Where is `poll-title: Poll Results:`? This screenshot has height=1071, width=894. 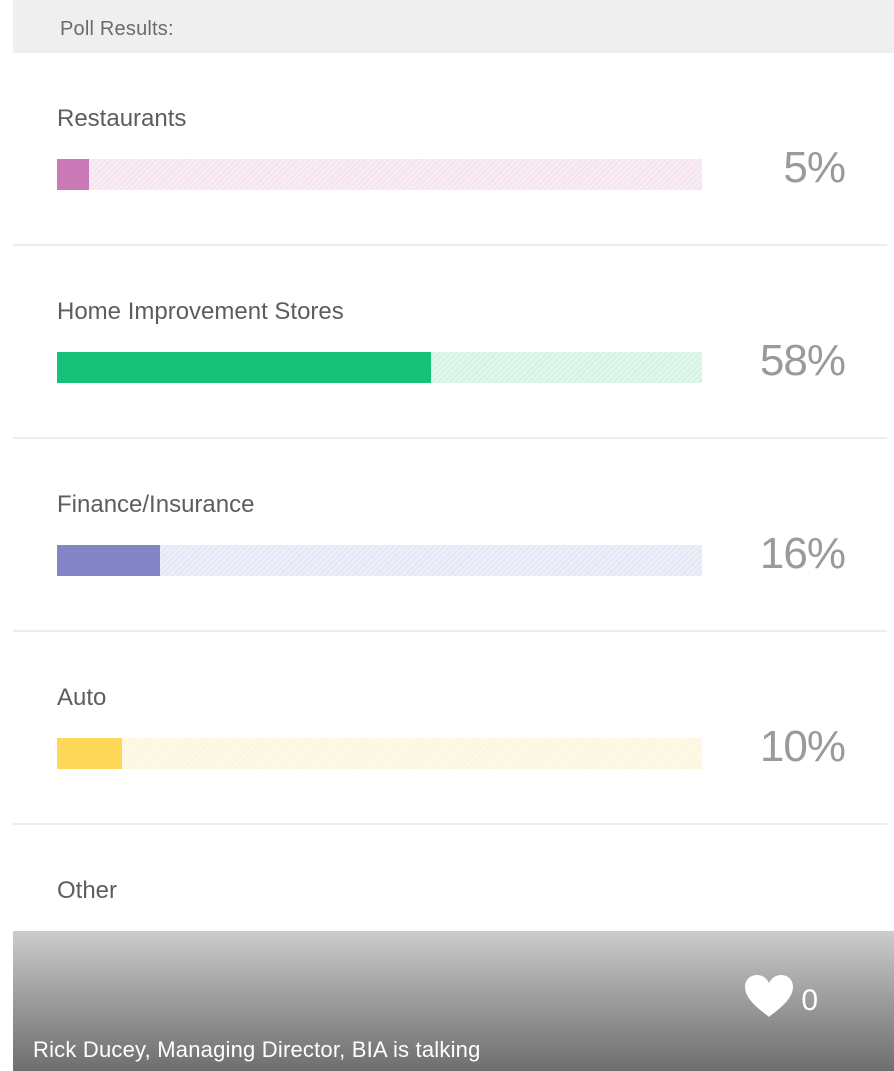
poll-title: Poll Results: is located at coordinates (117, 29).